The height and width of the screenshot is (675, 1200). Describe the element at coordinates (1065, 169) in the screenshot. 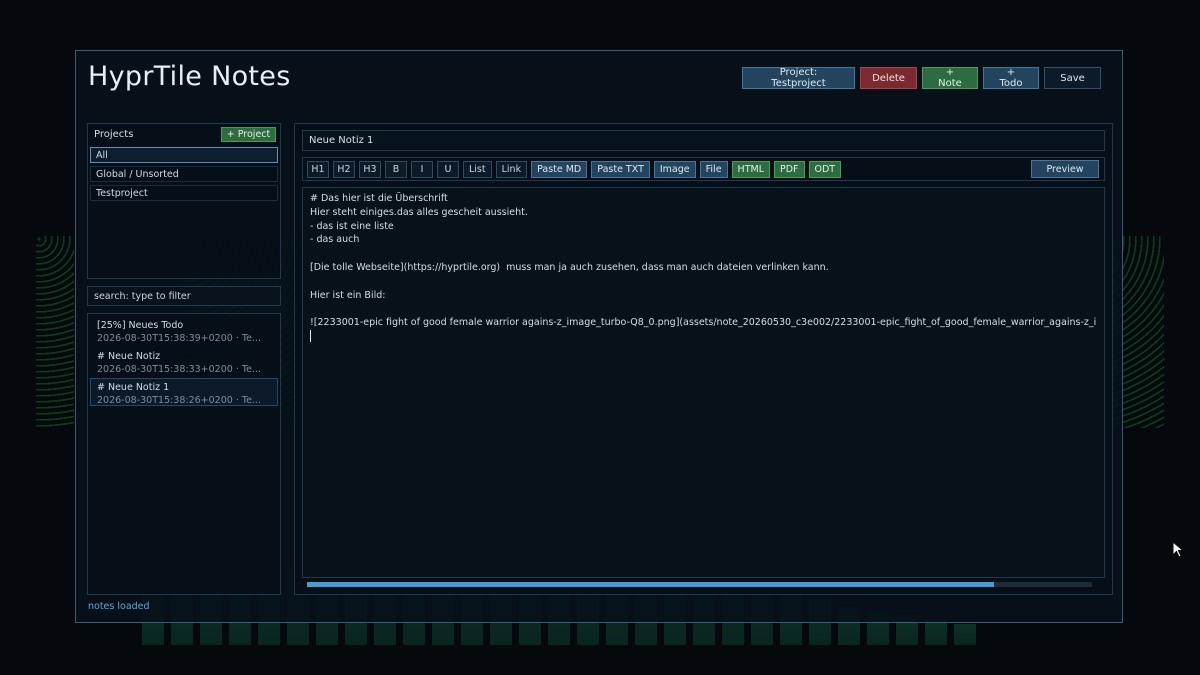

I see `preview-button: Preview` at that location.